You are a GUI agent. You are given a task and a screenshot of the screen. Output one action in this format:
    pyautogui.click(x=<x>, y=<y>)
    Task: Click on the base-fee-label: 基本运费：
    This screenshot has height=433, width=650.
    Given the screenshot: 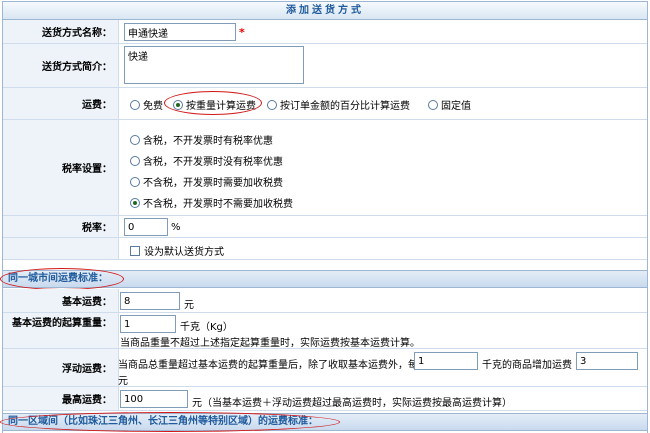 What is the action you would take?
    pyautogui.click(x=61, y=300)
    